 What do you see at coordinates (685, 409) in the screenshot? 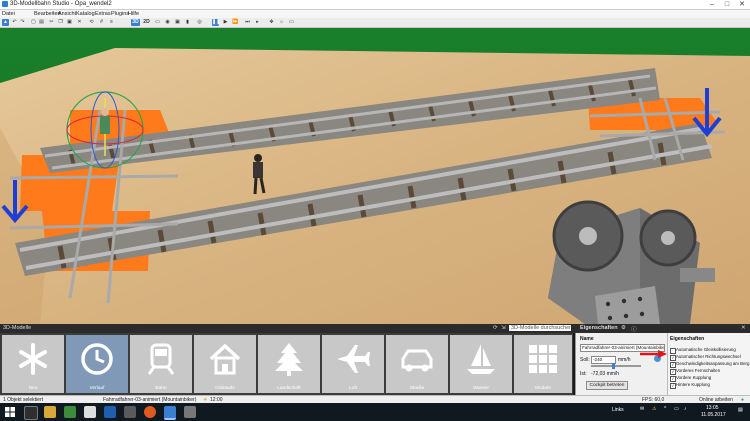
I see `volume-icon: ♪` at bounding box center [685, 409].